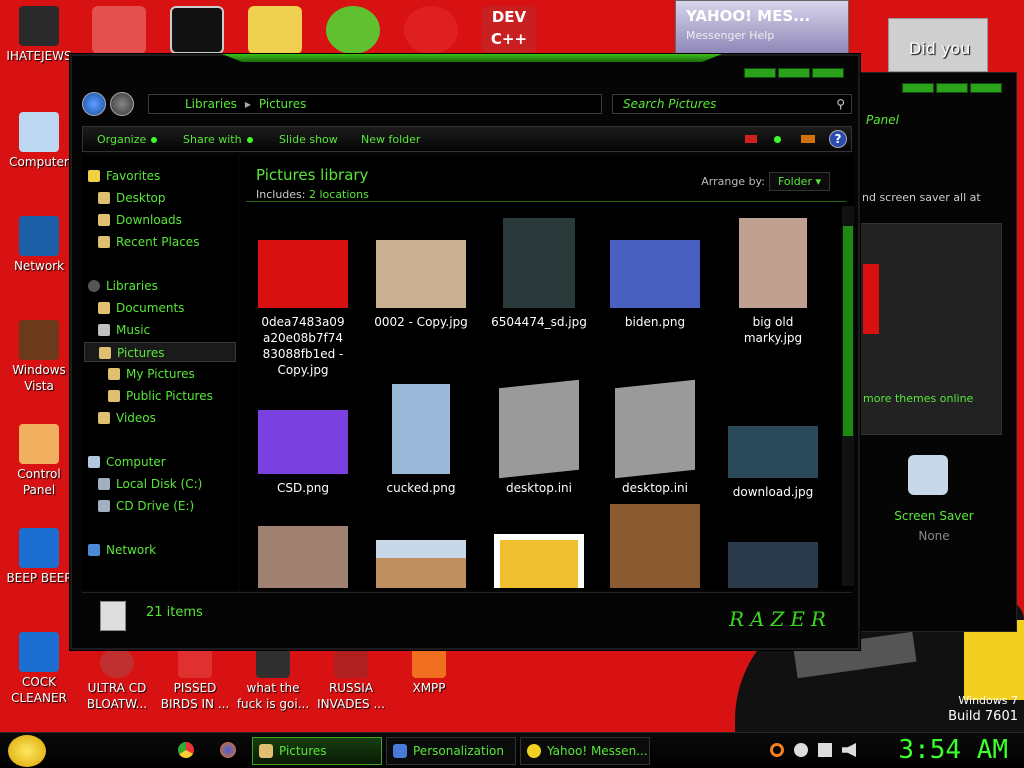 This screenshot has width=1024, height=768. What do you see at coordinates (421, 440) in the screenshot?
I see `file-tile: cucked.png` at bounding box center [421, 440].